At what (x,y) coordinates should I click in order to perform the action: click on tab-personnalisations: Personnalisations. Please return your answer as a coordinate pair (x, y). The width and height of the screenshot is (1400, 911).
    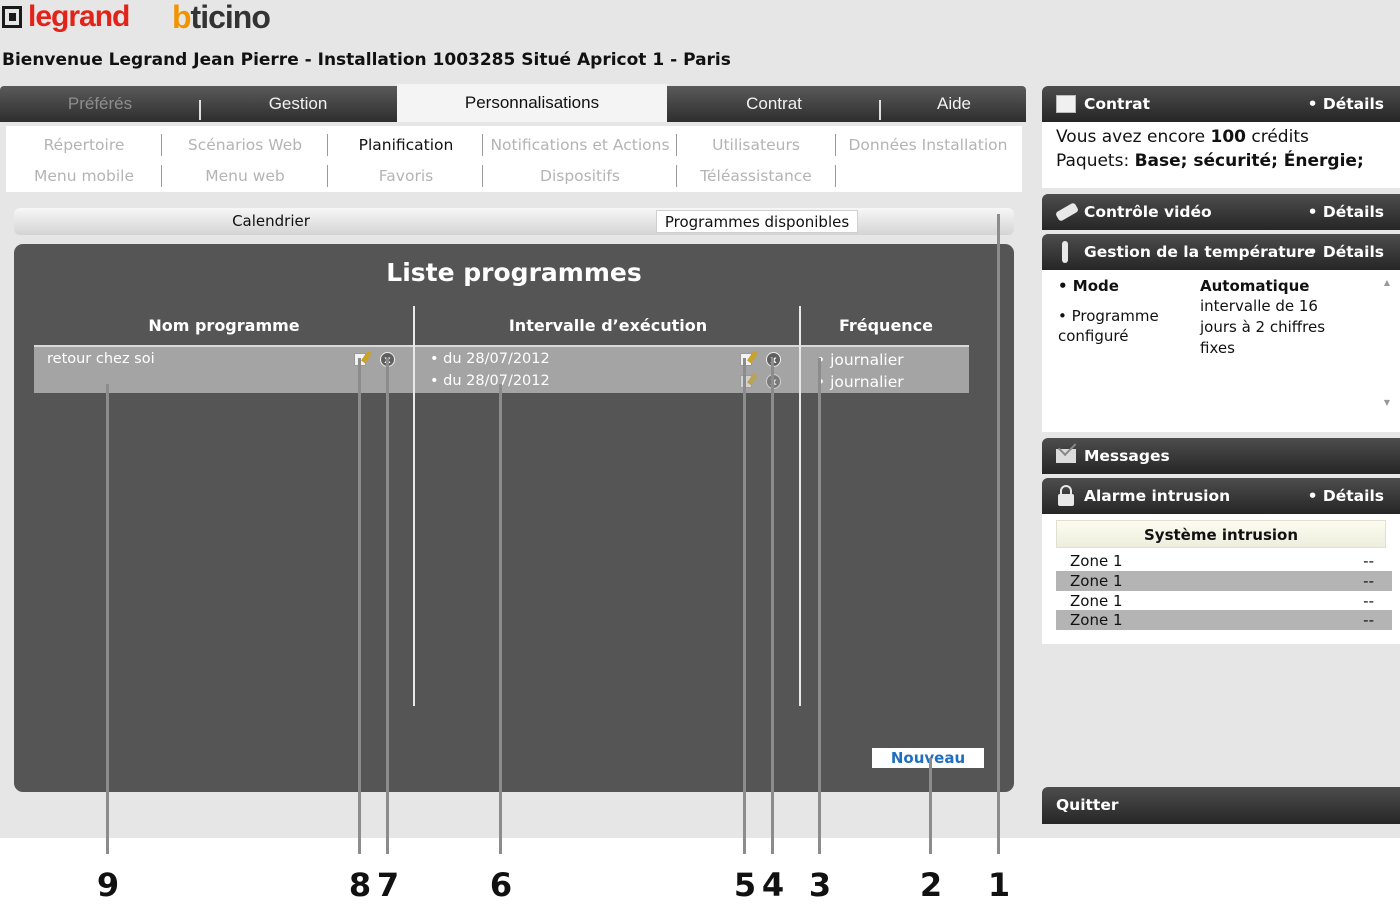
    Looking at the image, I should click on (532, 103).